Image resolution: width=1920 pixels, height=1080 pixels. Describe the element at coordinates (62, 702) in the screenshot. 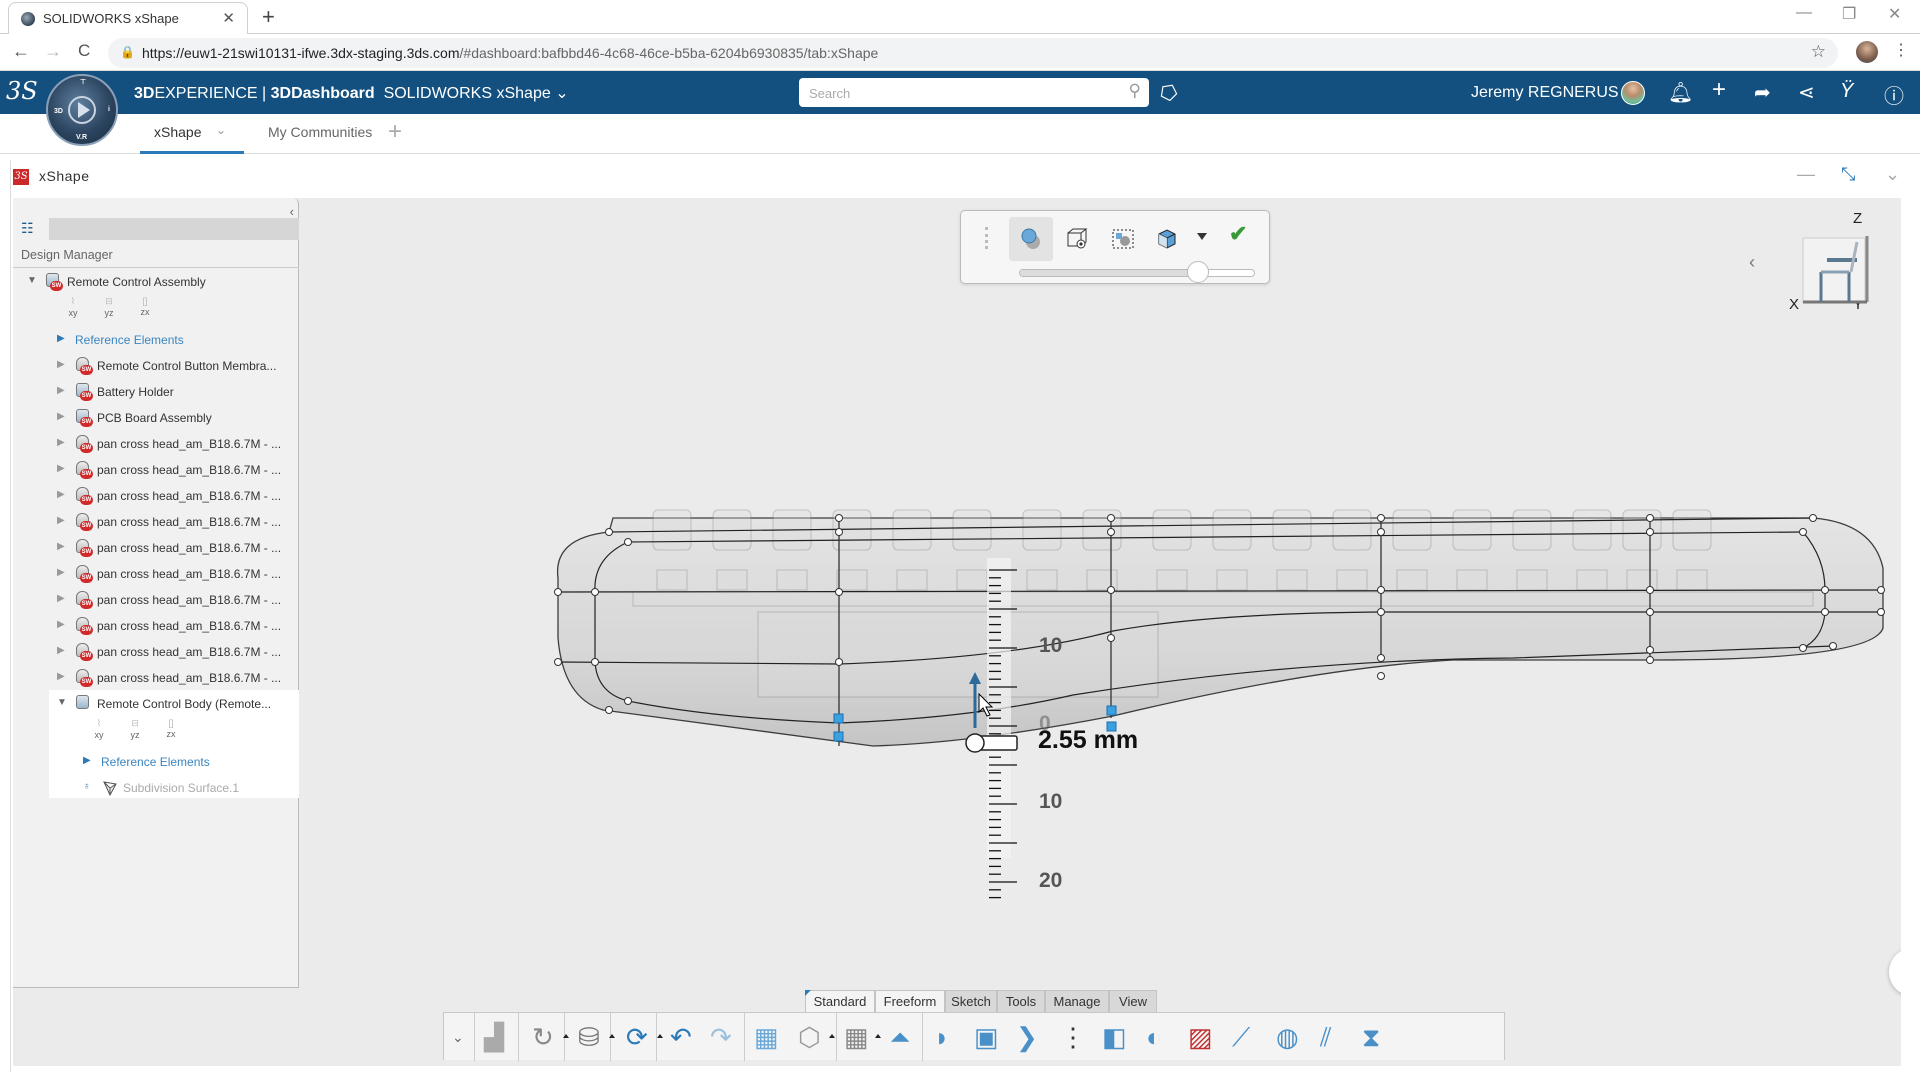

I see `collapse-arrow-icon: ▼` at that location.